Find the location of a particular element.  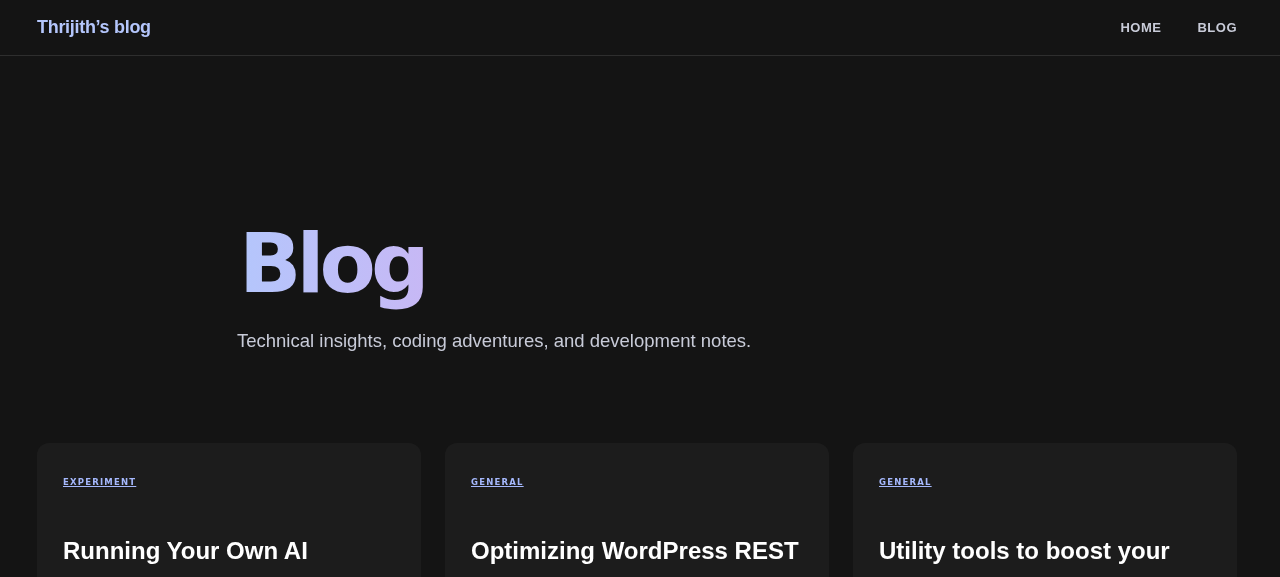

category-link: EXPERIMENT is located at coordinates (100, 482).